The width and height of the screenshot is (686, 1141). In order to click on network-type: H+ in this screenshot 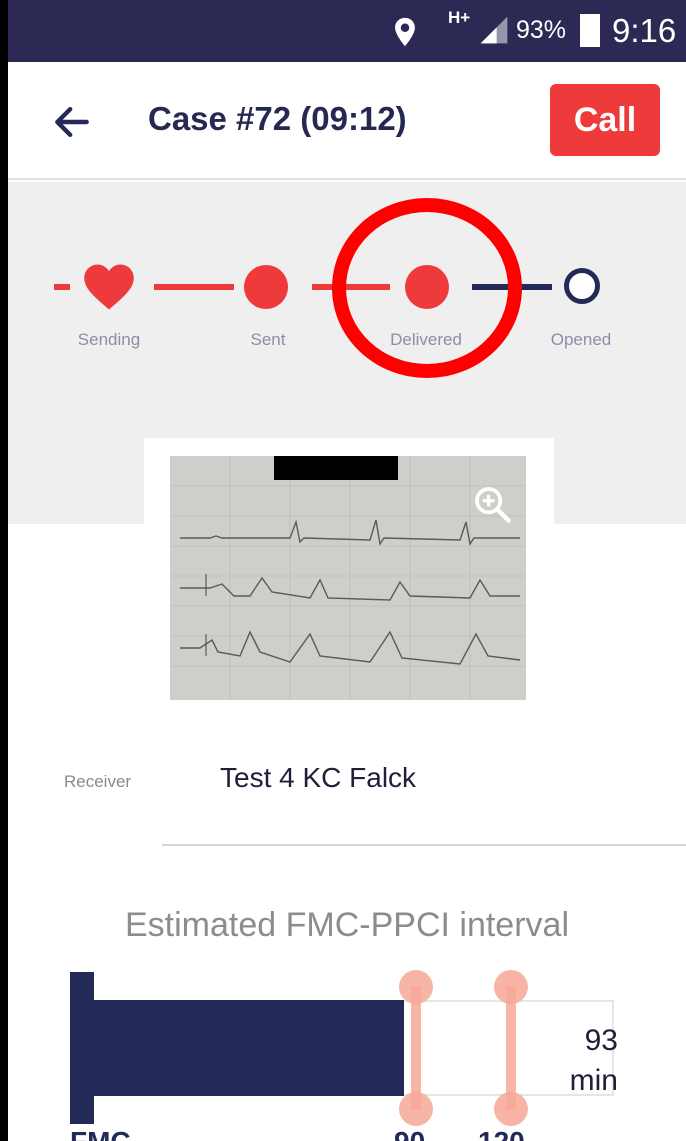, I will do `click(459, 17)`.